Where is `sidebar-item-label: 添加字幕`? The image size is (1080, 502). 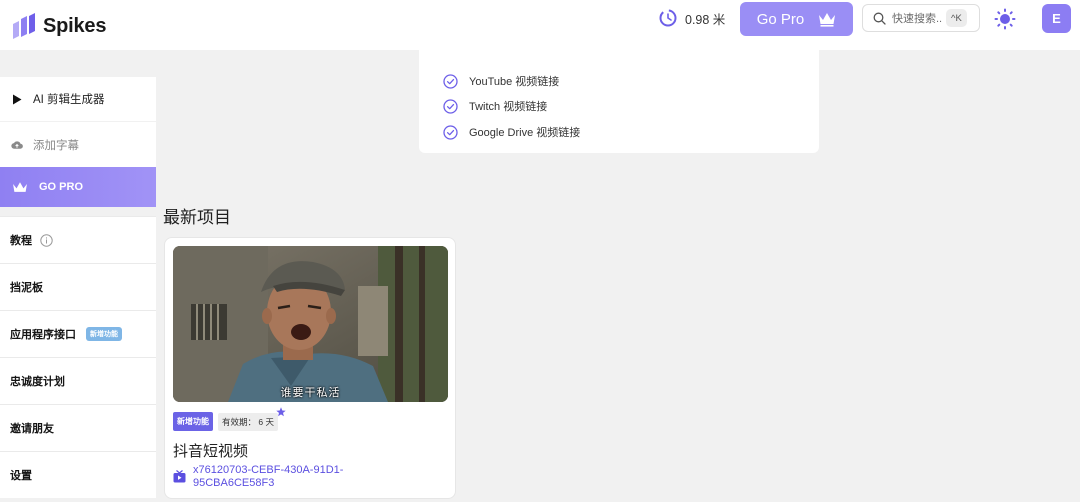 sidebar-item-label: 添加字幕 is located at coordinates (56, 145).